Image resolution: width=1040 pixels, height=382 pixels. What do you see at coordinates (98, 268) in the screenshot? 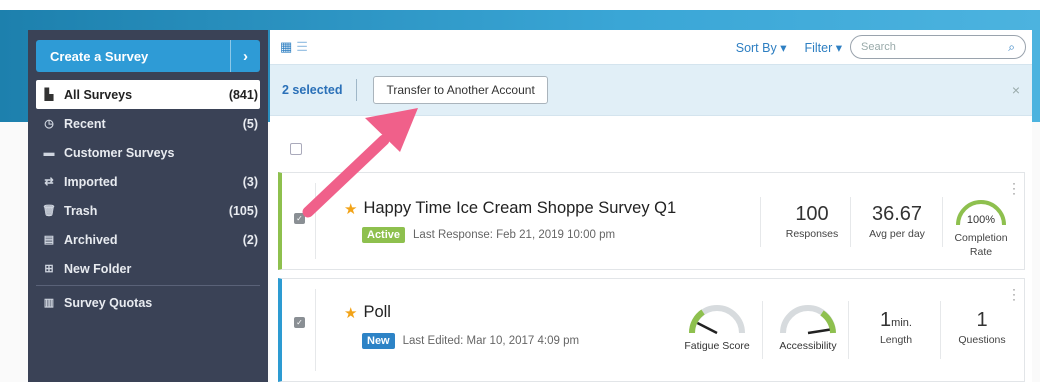
I see `sidebar-item-label: New Folder` at bounding box center [98, 268].